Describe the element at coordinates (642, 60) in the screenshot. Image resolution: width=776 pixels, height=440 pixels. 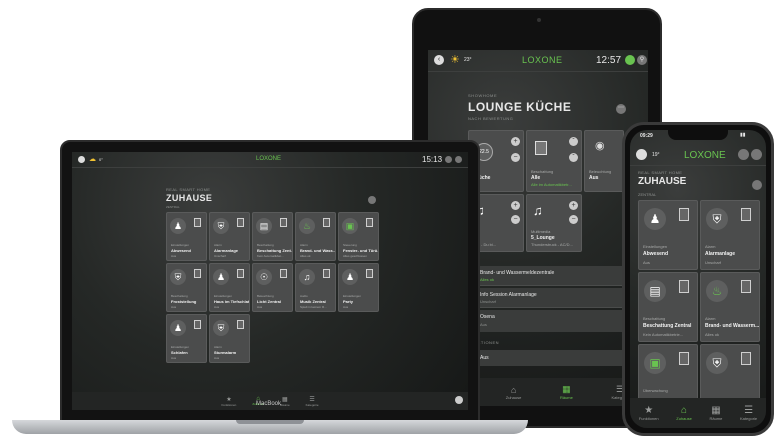
I see `search-icon: ⚲` at that location.